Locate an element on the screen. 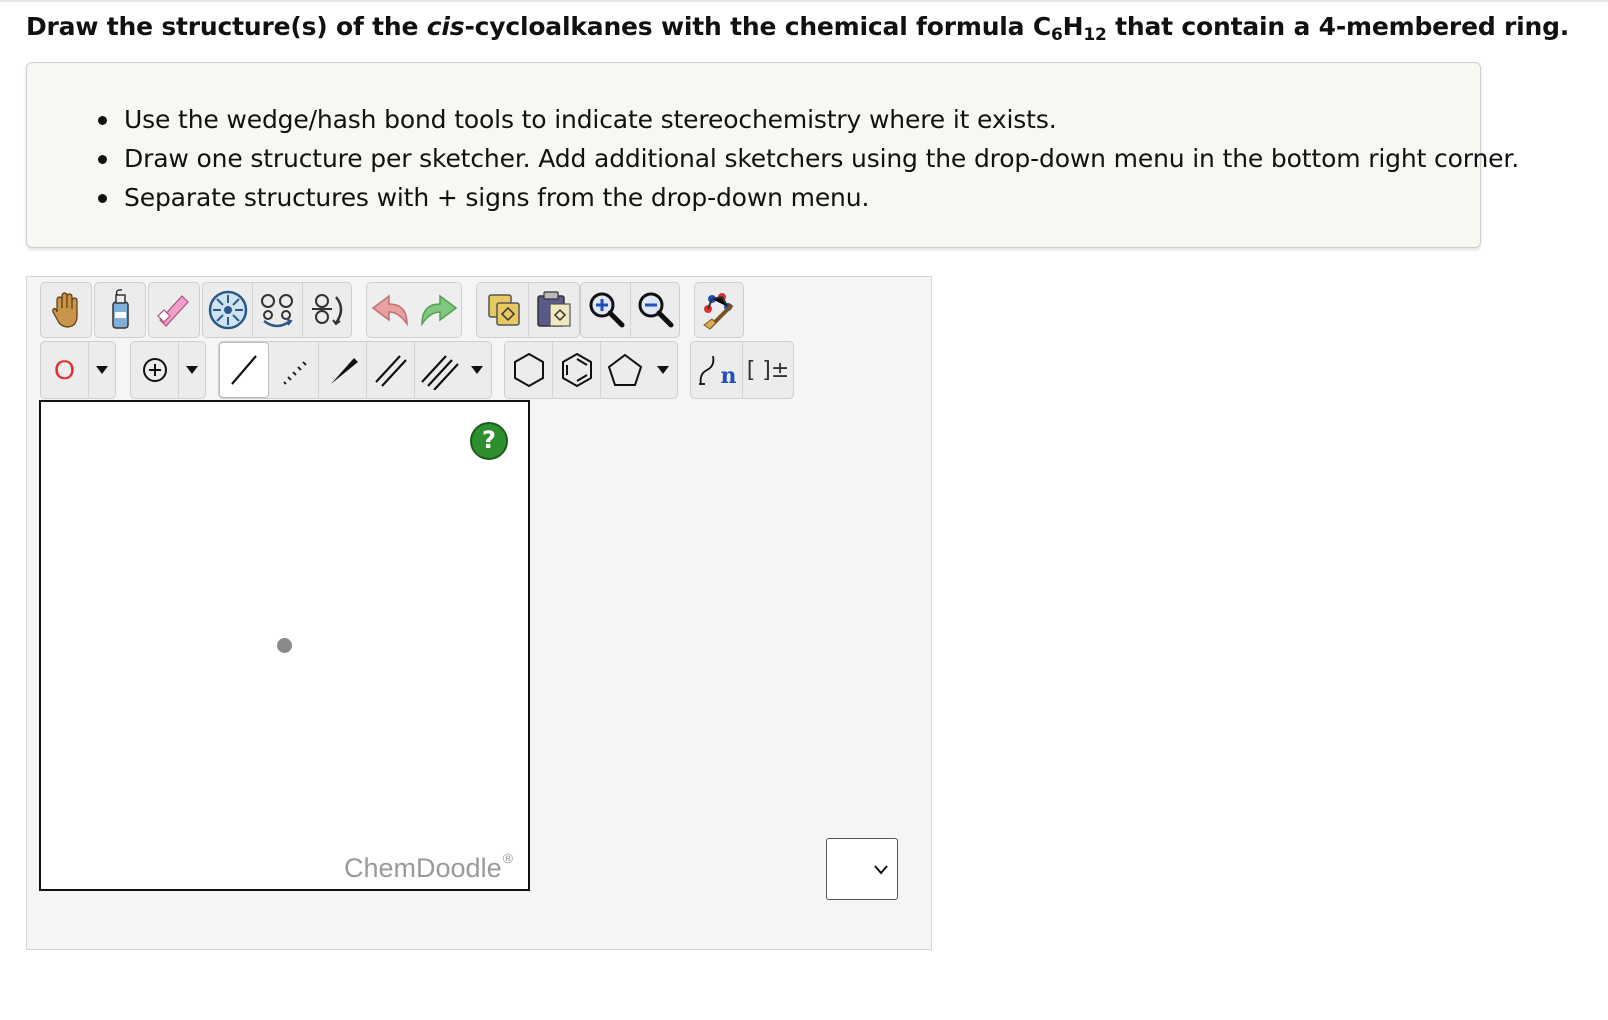 The image size is (1608, 1020). zoom-in-icon is located at coordinates (606, 310).